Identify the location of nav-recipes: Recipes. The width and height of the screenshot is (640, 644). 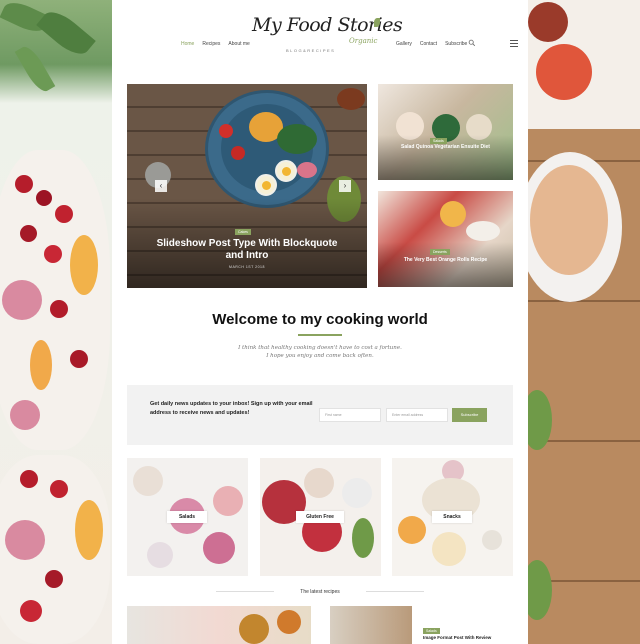
(211, 44).